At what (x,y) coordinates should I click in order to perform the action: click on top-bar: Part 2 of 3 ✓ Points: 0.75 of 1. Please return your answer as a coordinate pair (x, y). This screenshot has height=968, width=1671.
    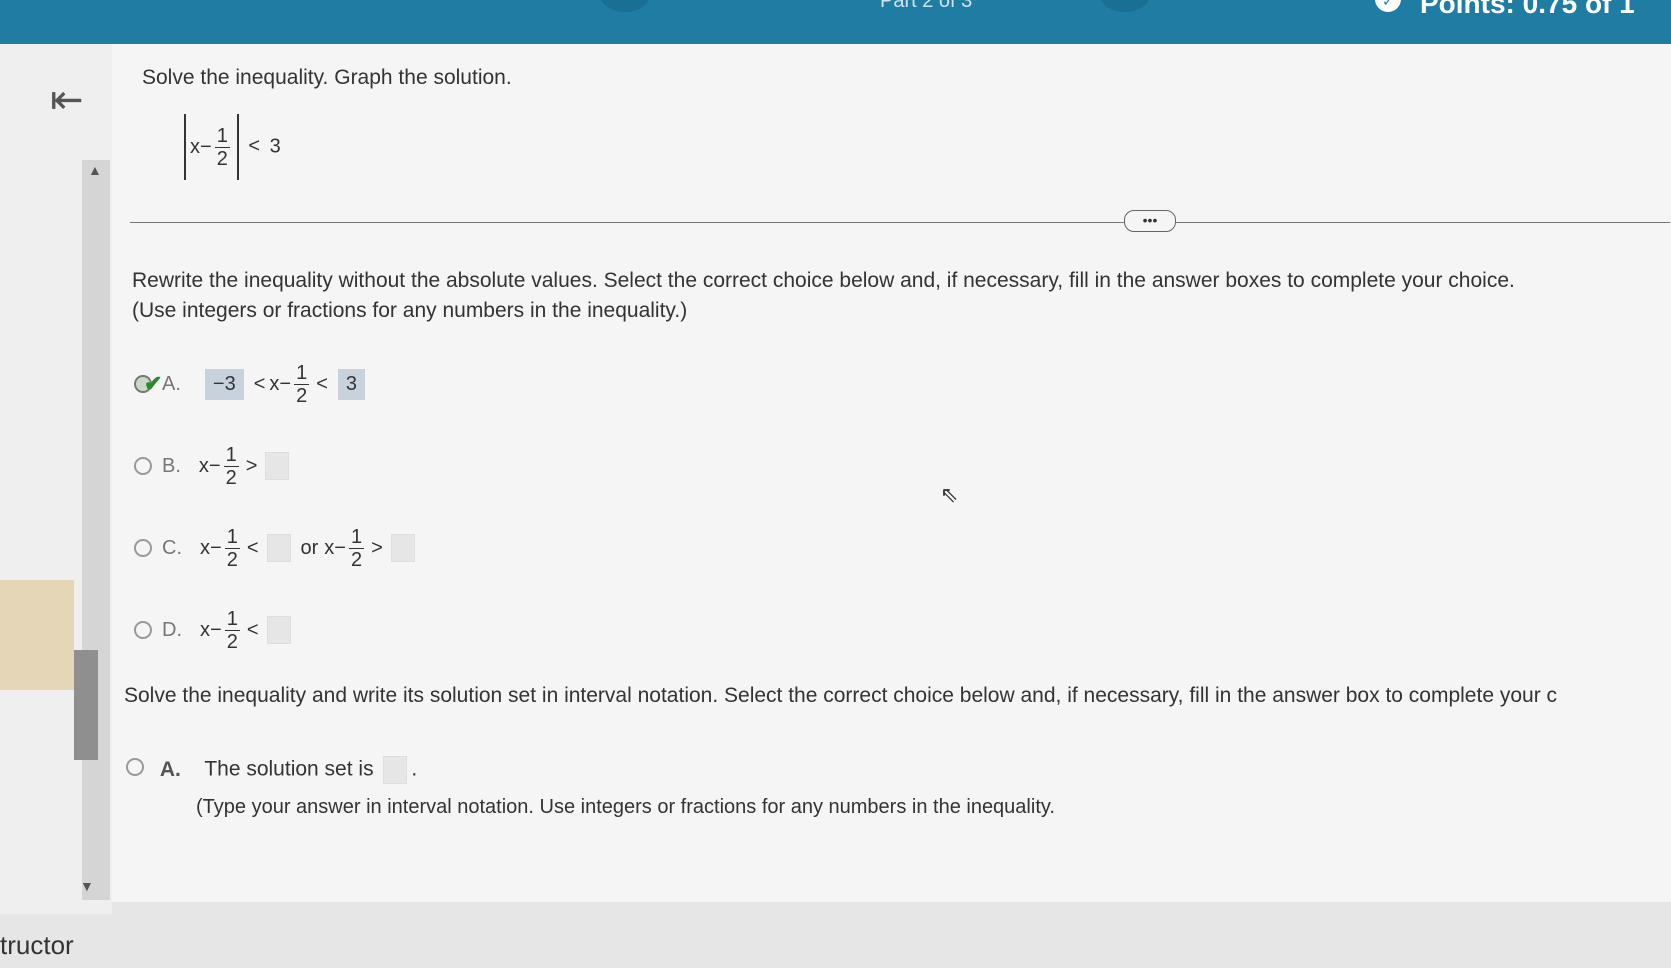
    Looking at the image, I should click on (835, 22).